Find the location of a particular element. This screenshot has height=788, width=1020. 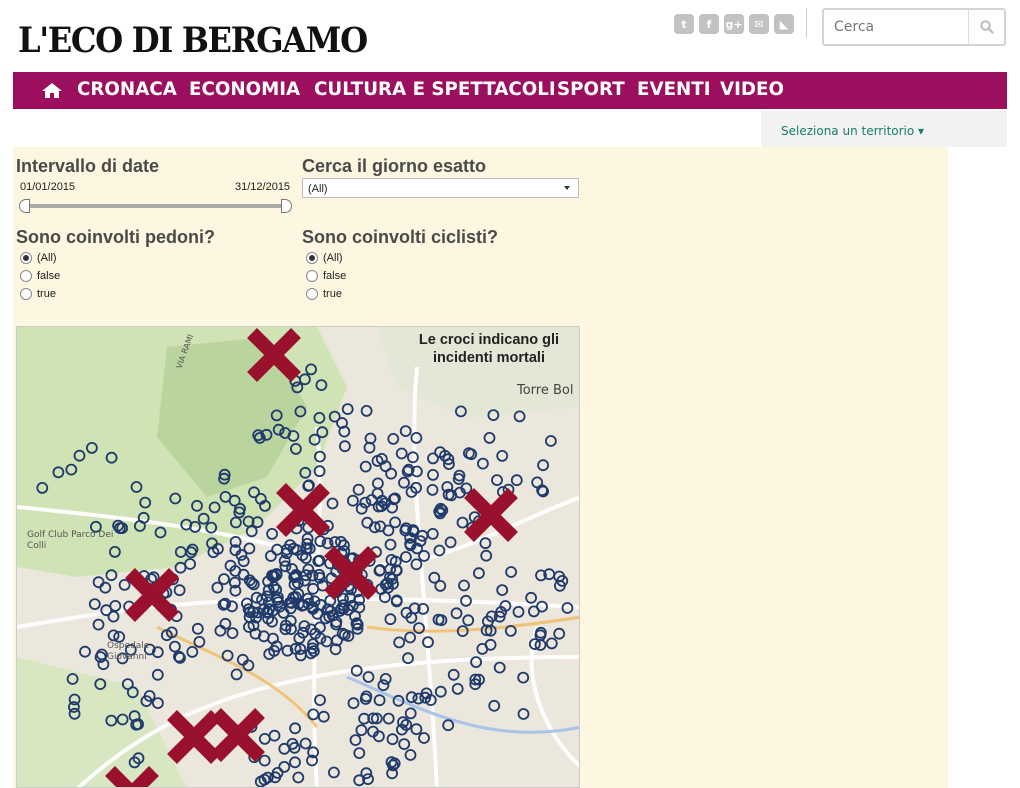

search-input is located at coordinates (897, 27).